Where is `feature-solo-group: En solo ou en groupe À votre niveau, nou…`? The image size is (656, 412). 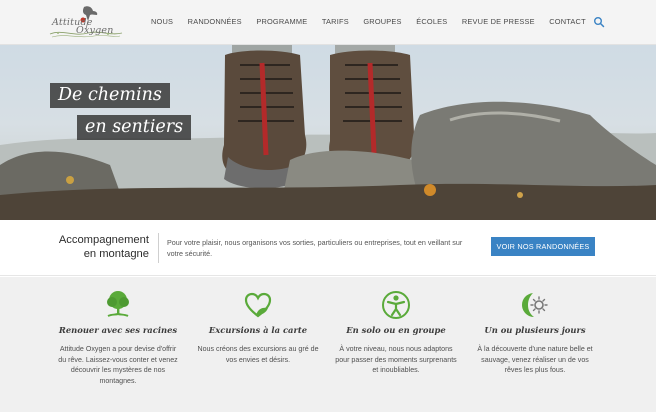
feature-solo-group: En solo ou en groupe À votre niveau, nou… is located at coordinates (396, 332).